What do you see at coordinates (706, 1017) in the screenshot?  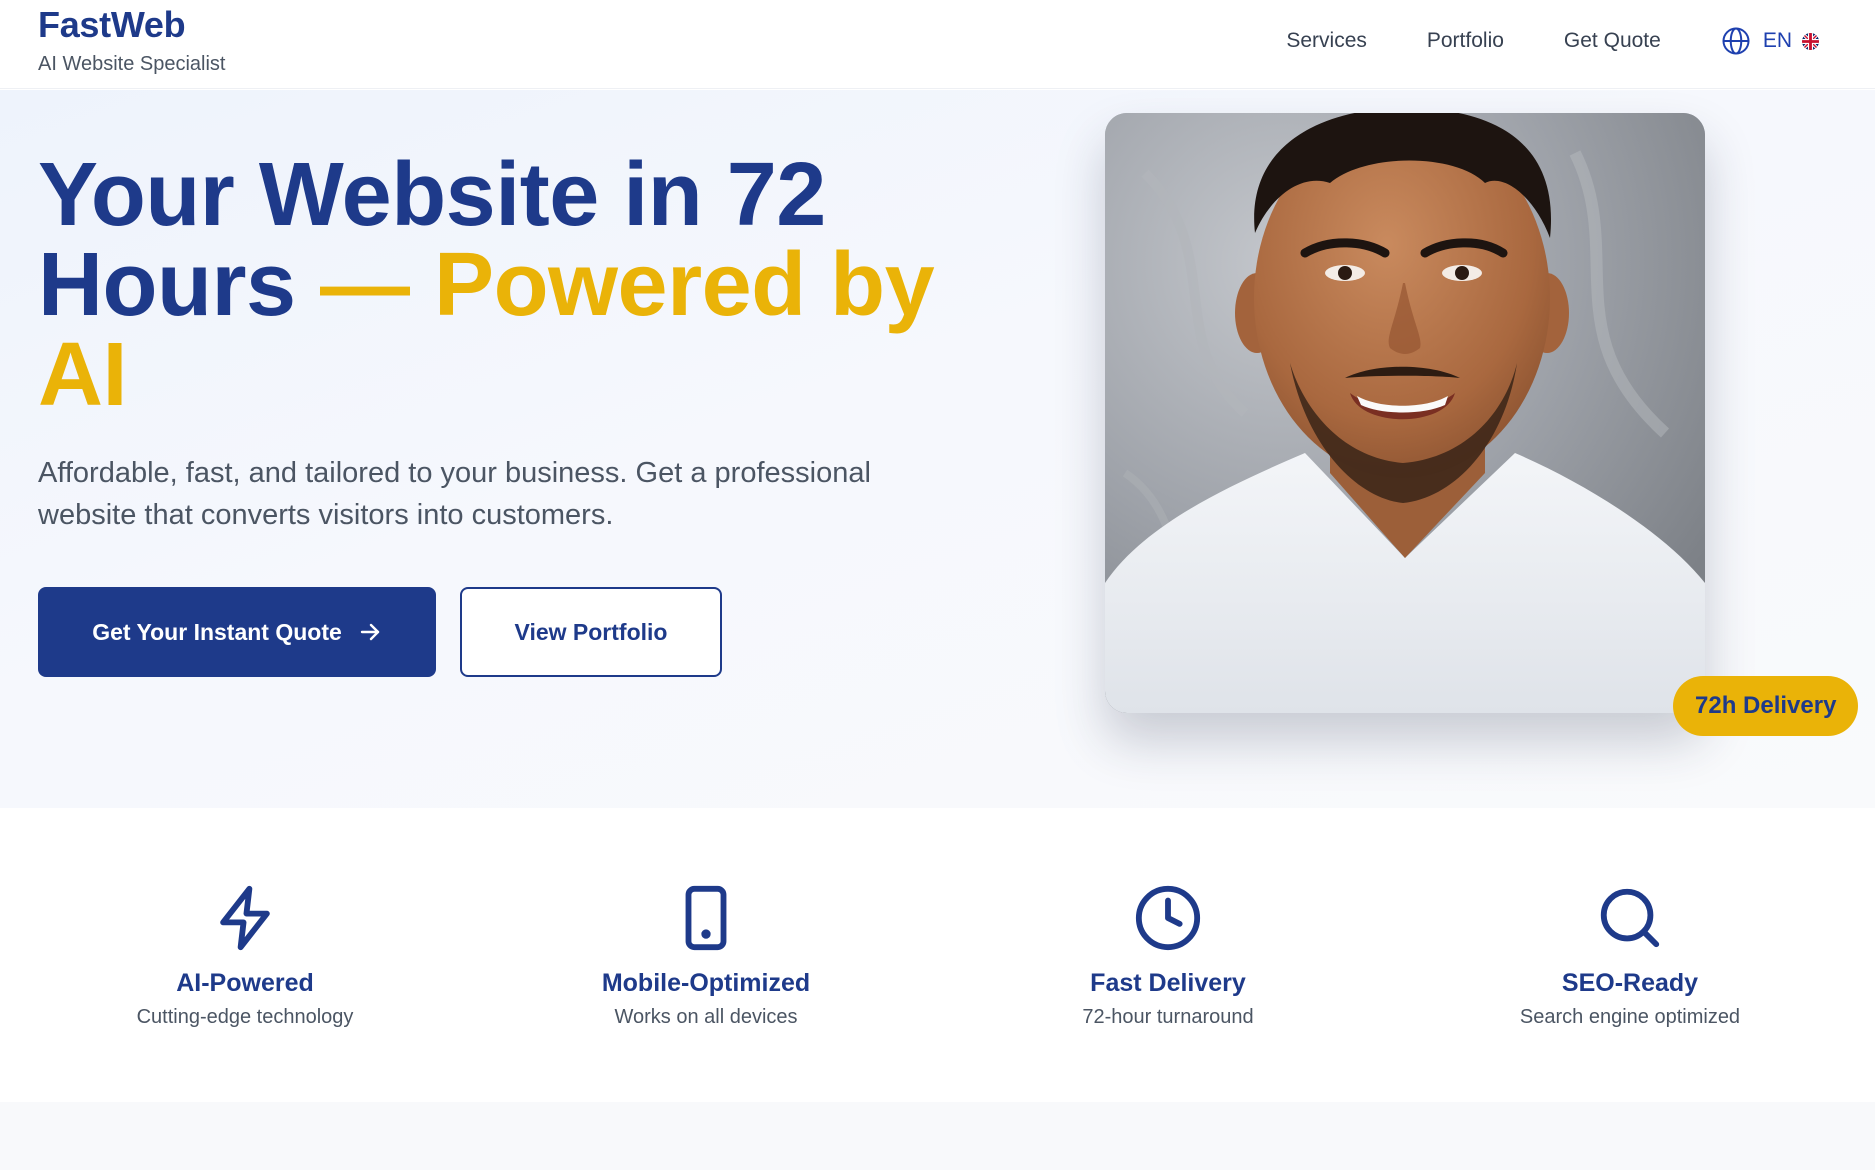 I see `feature-description: Works on all devices` at bounding box center [706, 1017].